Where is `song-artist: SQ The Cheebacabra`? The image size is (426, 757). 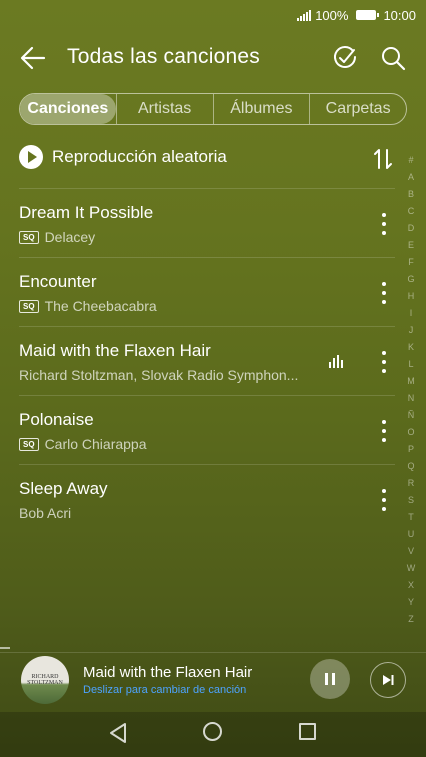 song-artist: SQ The Cheebacabra is located at coordinates (88, 306).